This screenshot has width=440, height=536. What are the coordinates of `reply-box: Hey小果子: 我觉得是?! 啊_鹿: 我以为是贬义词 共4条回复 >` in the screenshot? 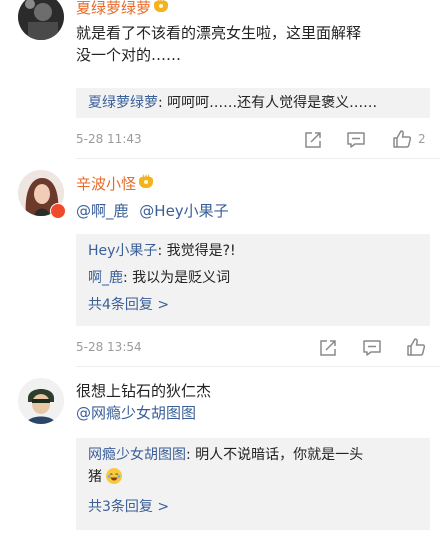 It's located at (253, 280).